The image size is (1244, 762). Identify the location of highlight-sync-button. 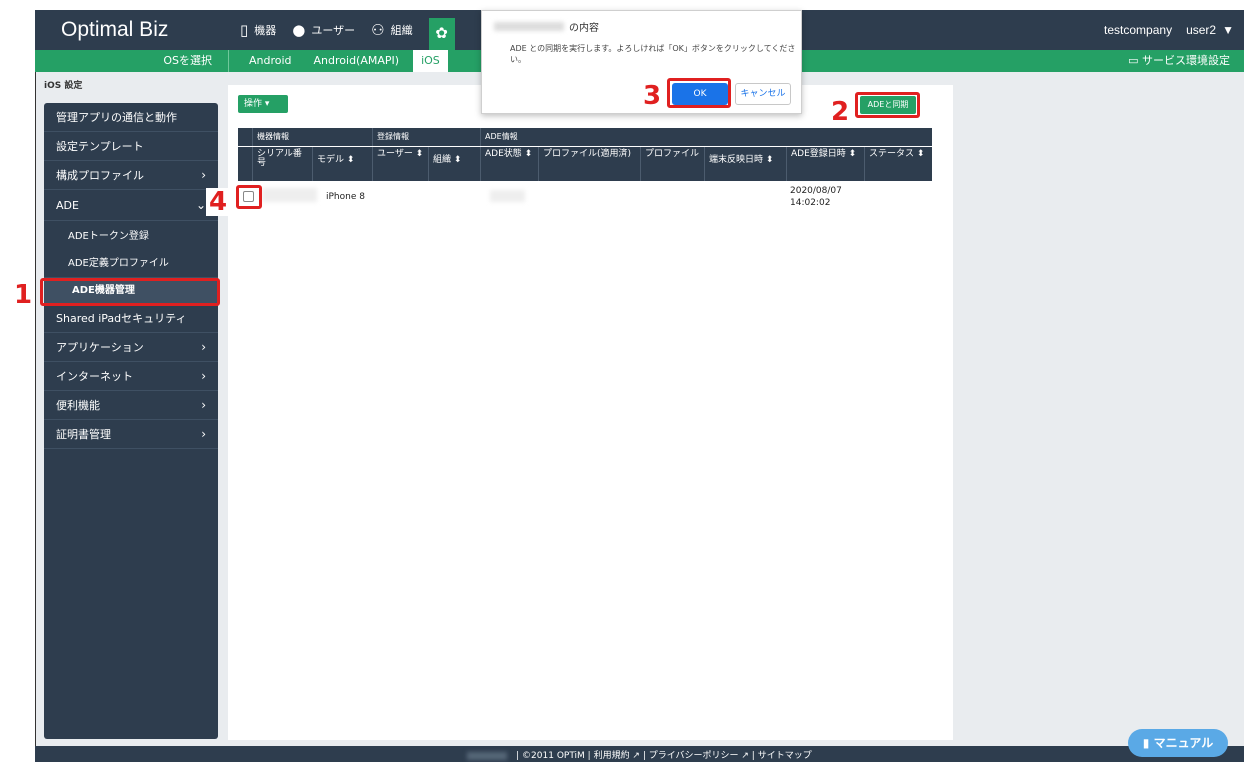
(887, 105).